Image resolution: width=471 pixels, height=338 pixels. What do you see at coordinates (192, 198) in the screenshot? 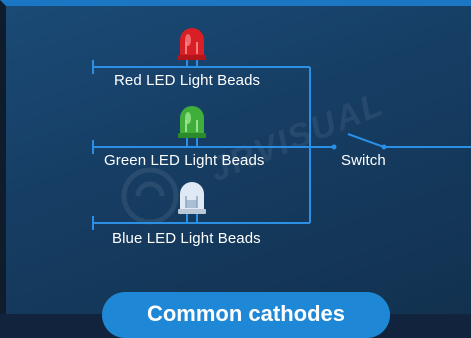
I see `blue-led-icon` at bounding box center [192, 198].